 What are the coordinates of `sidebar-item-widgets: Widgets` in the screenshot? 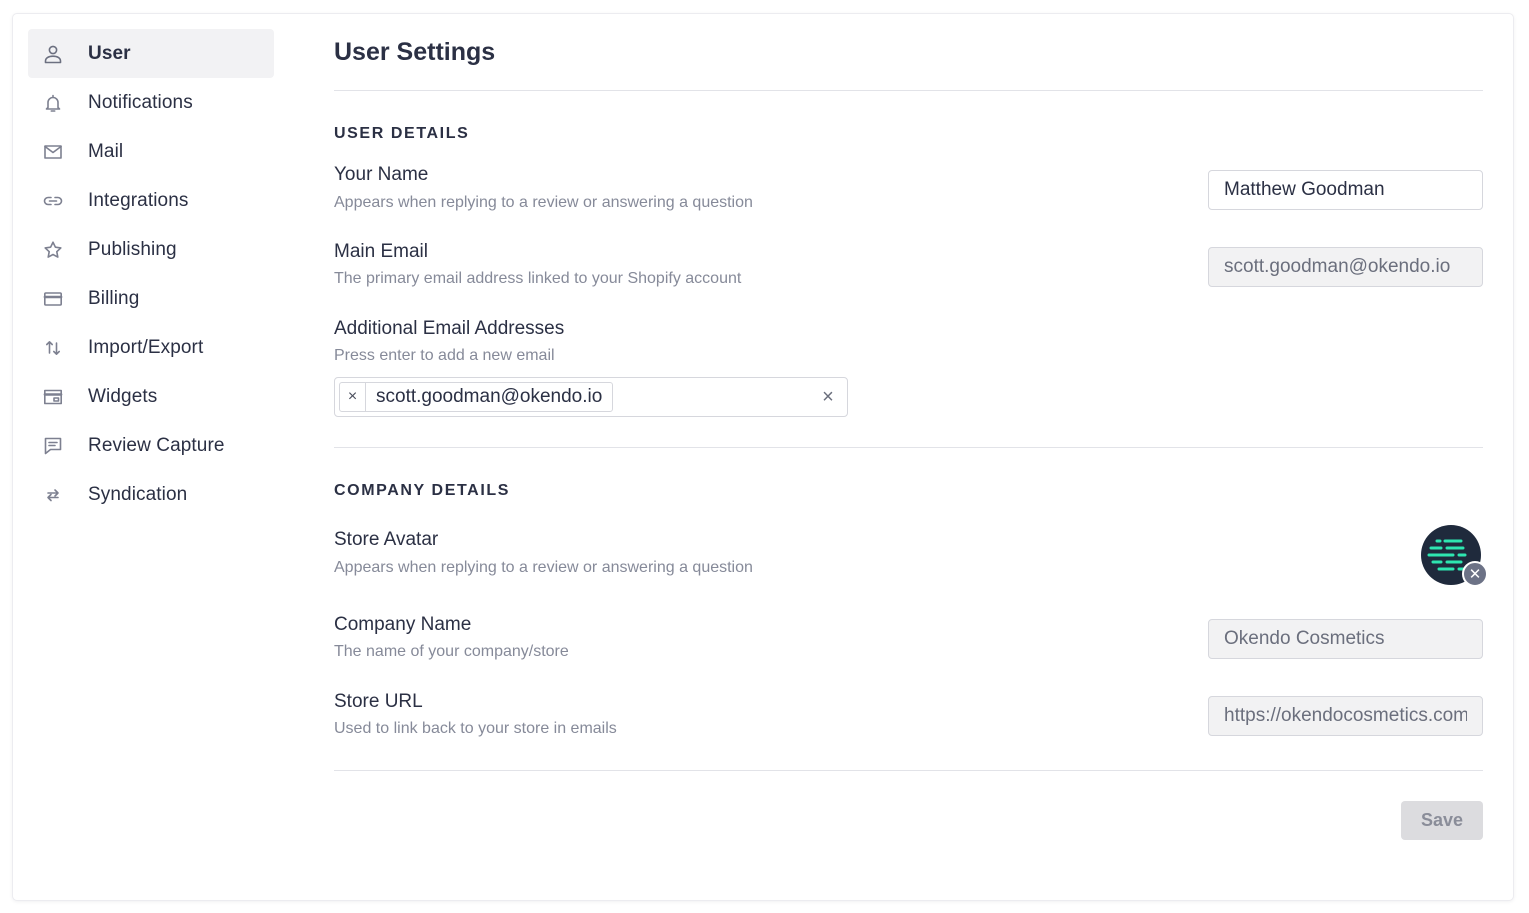 It's located at (151, 396).